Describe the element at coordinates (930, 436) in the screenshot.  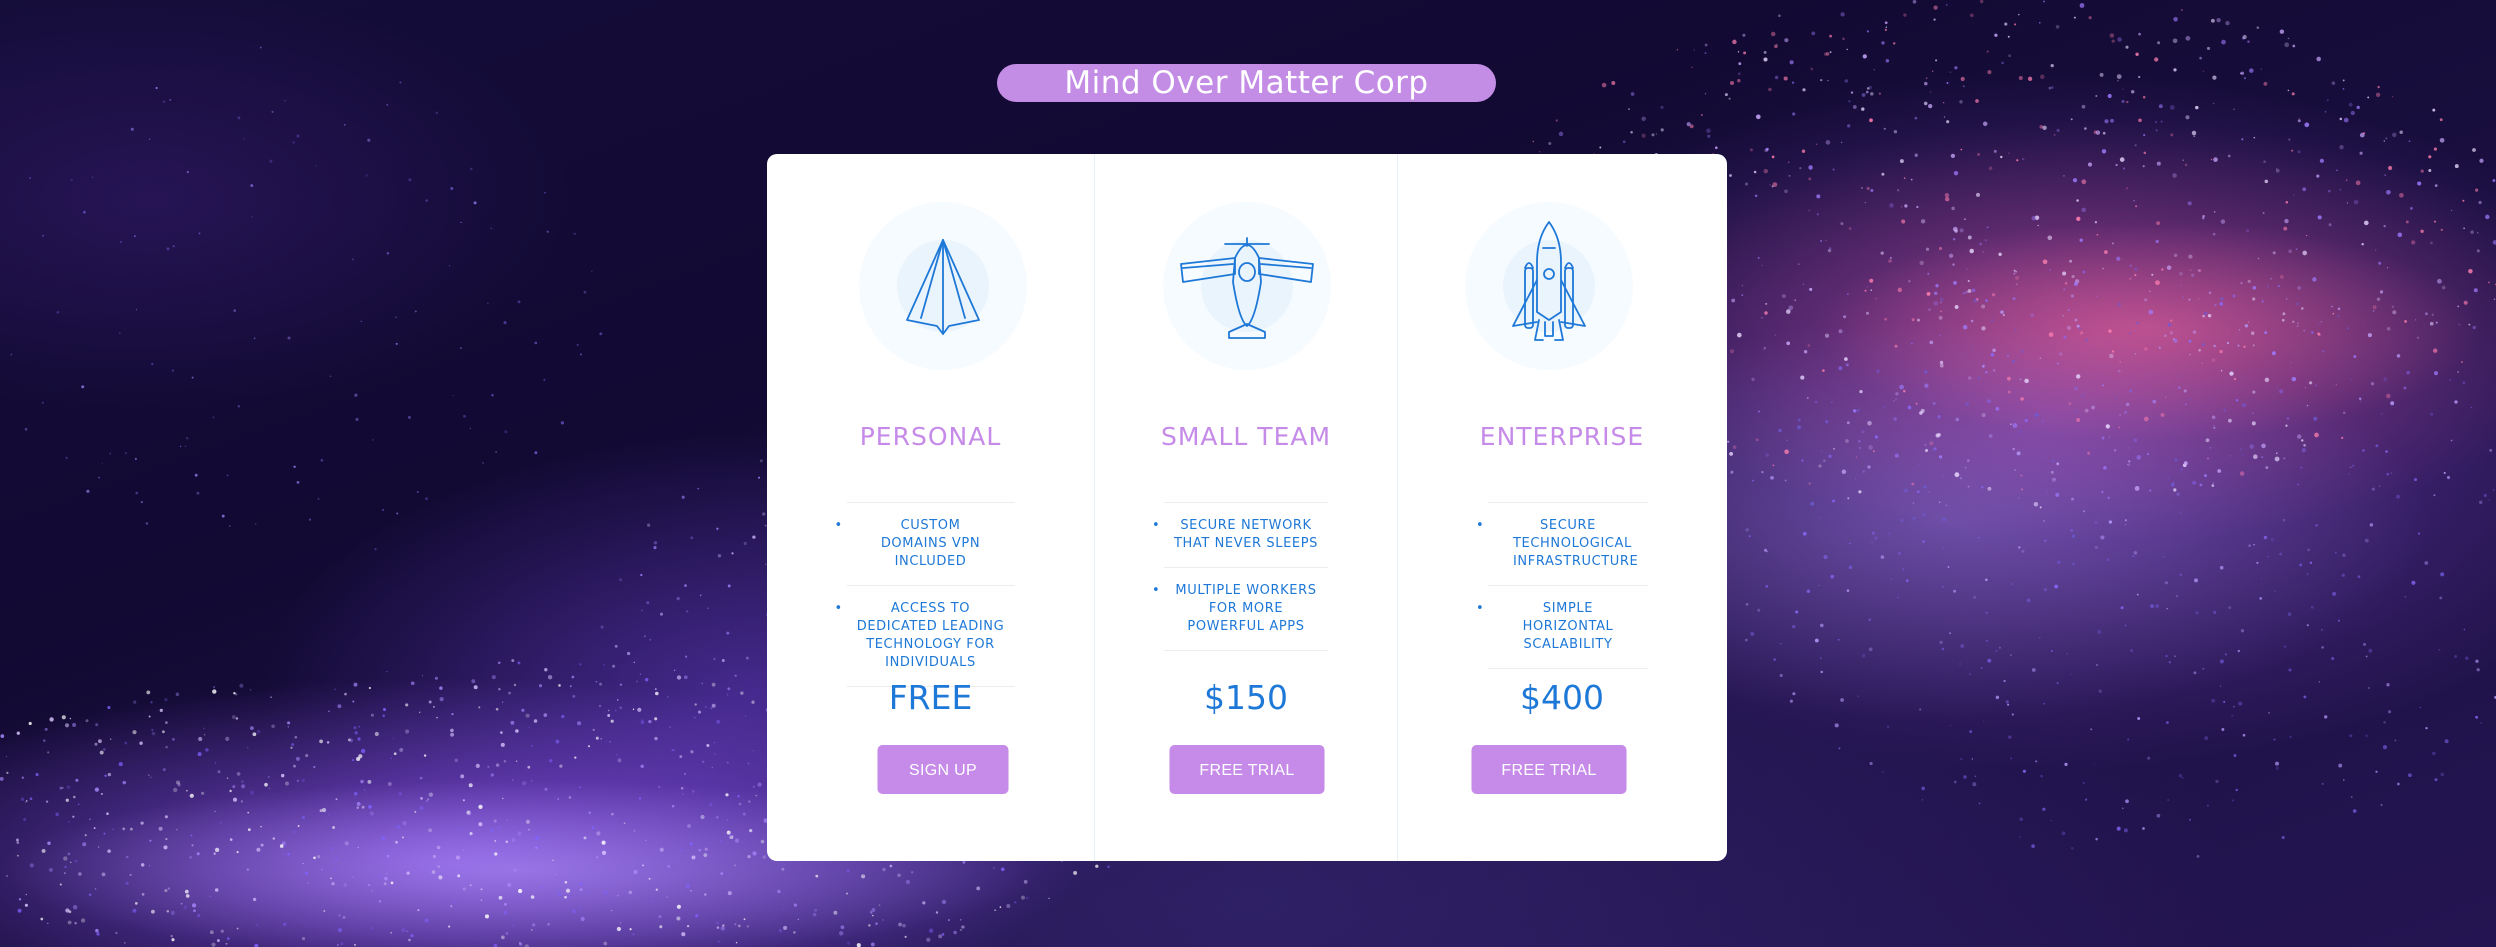
I see `plan-name: PERSONAL` at that location.